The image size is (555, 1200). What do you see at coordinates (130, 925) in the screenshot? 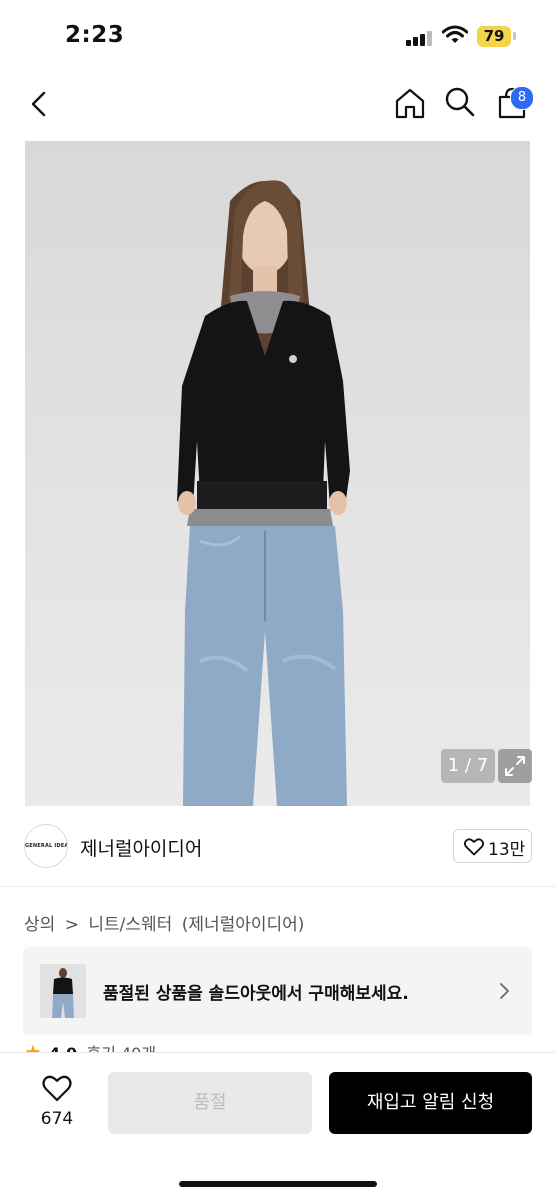
I see `breadcrumb-subcategory: 니트/스웨터` at bounding box center [130, 925].